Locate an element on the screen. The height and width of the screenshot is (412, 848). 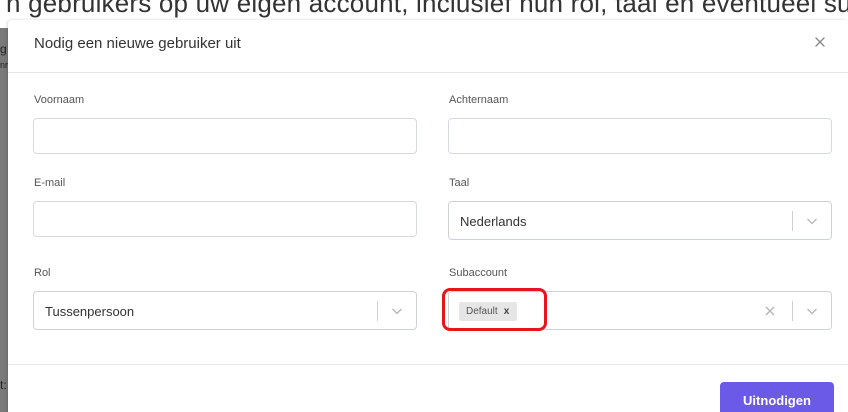
email-label: E-mail is located at coordinates (50, 183).